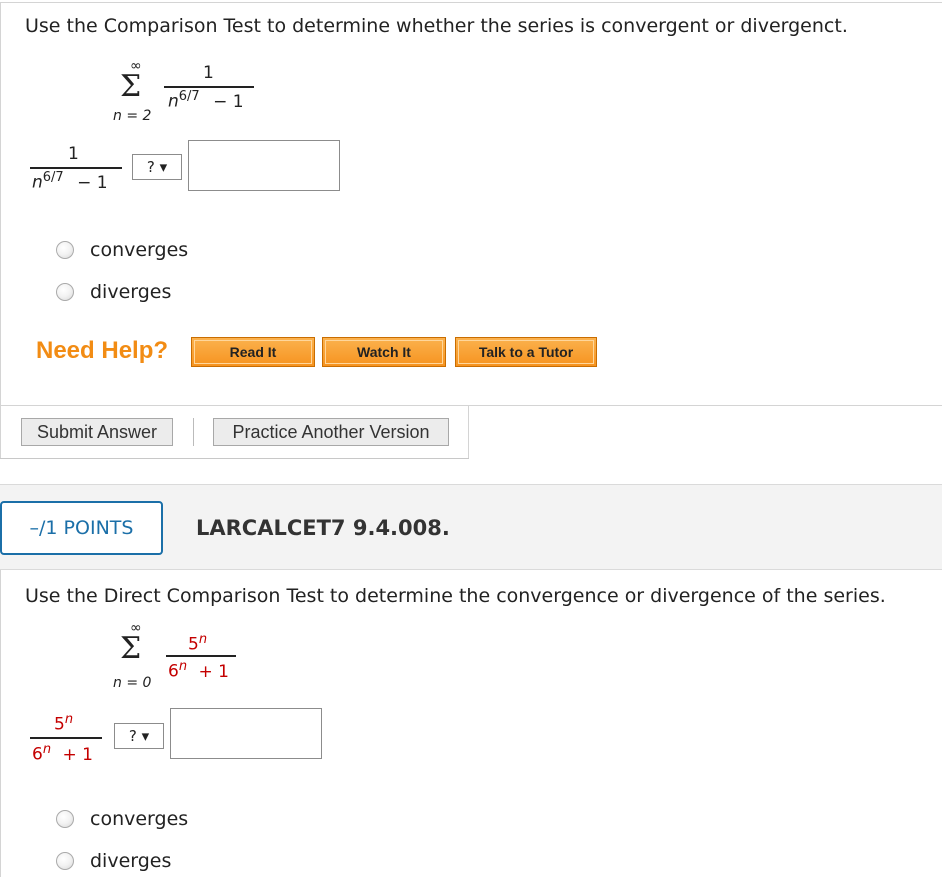  What do you see at coordinates (139, 250) in the screenshot?
I see `q1-label-converges: converges` at bounding box center [139, 250].